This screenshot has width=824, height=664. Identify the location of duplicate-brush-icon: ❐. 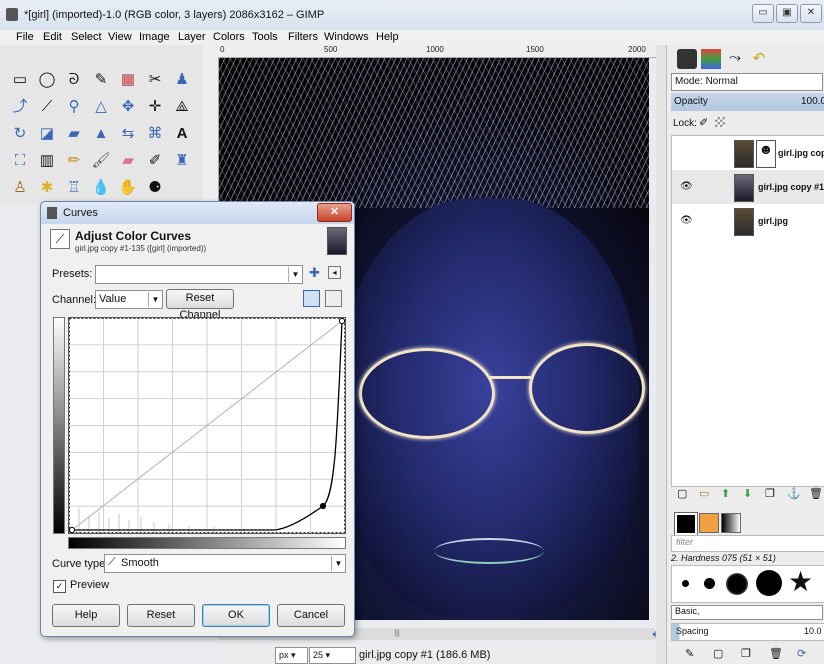
(746, 653).